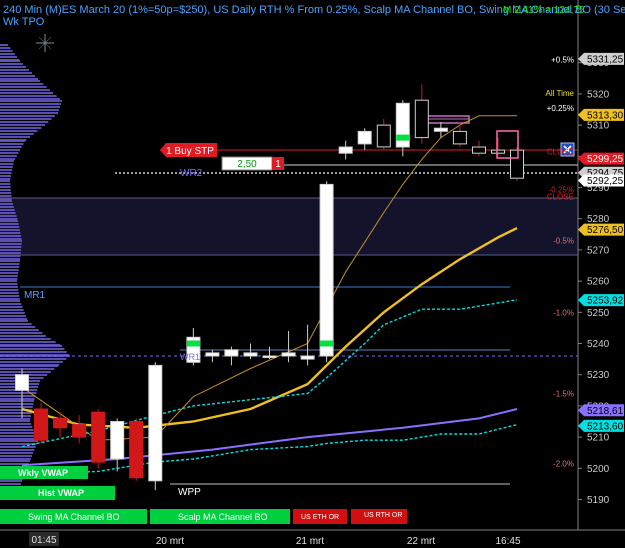 The image size is (625, 548). Describe the element at coordinates (598, 438) in the screenshot. I see `y-tick-label: 5210` at that location.